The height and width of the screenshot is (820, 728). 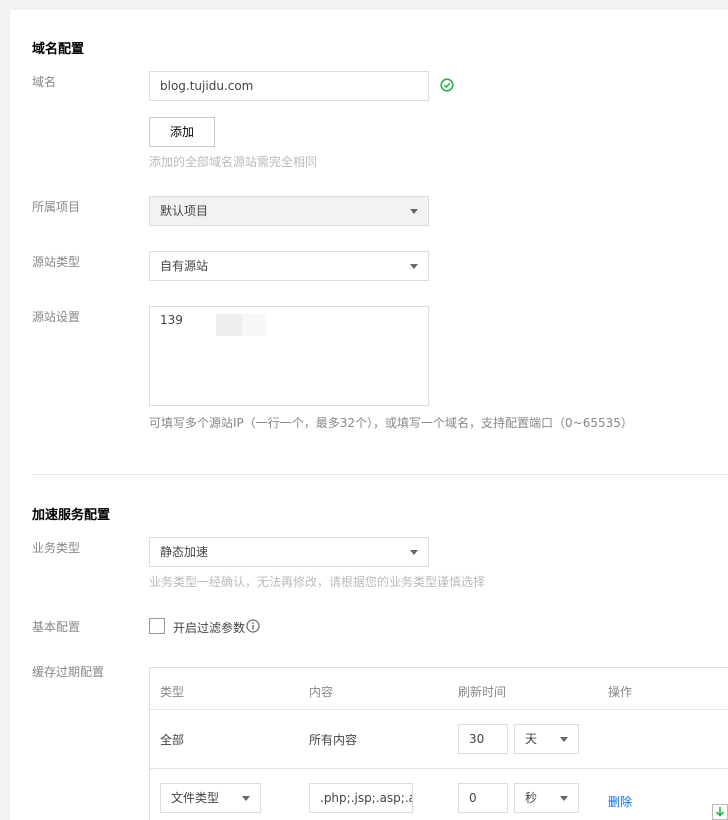 I want to click on domain-section-title: 域名配置, so click(x=58, y=49).